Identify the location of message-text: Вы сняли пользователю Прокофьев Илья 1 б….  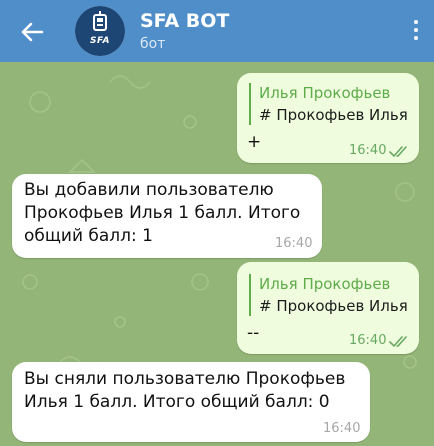
(196, 391).